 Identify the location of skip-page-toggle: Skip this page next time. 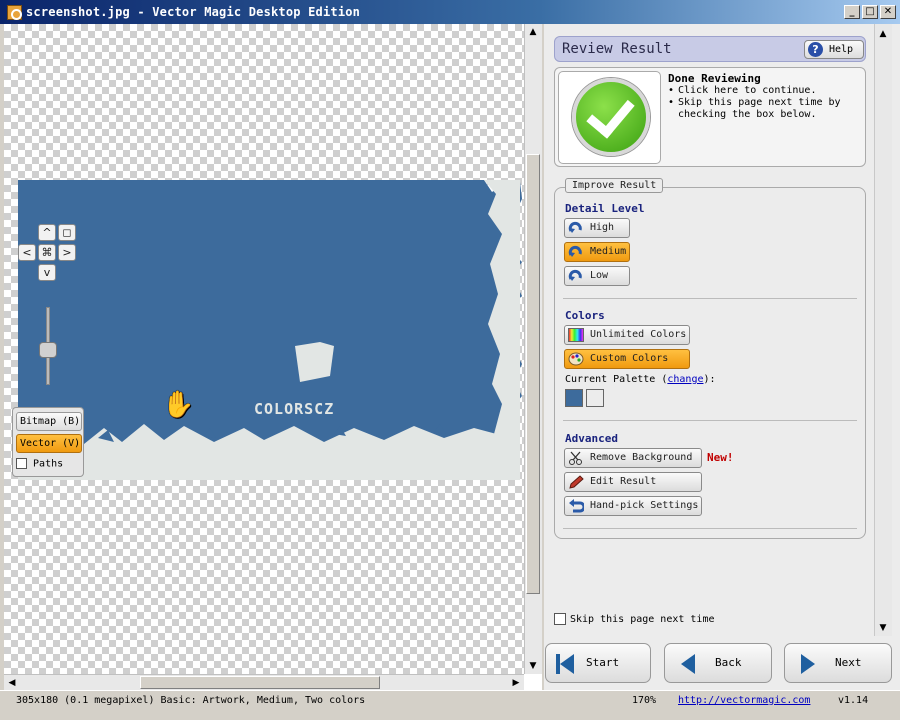
(634, 619).